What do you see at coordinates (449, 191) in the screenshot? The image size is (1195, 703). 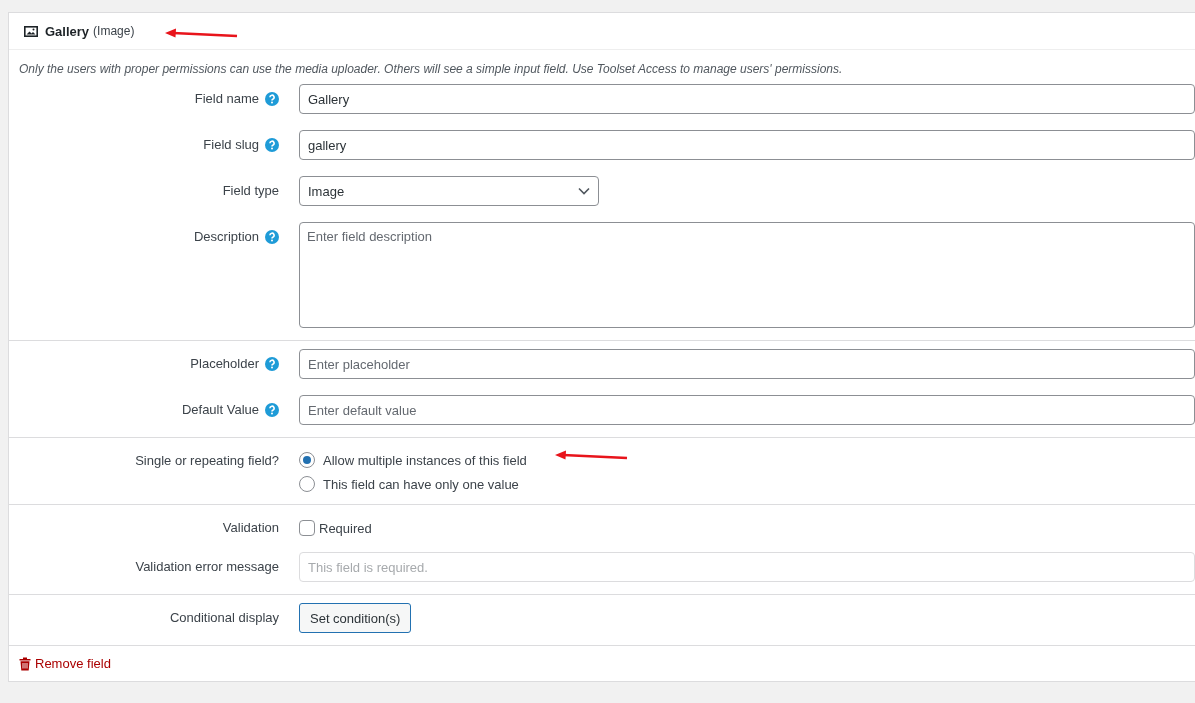 I see `select-field: Image` at bounding box center [449, 191].